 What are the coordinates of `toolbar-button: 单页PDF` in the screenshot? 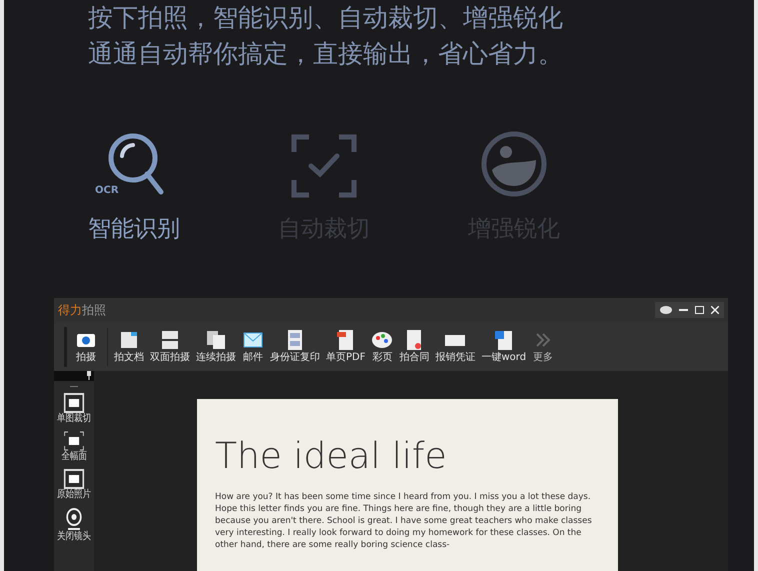 It's located at (346, 346).